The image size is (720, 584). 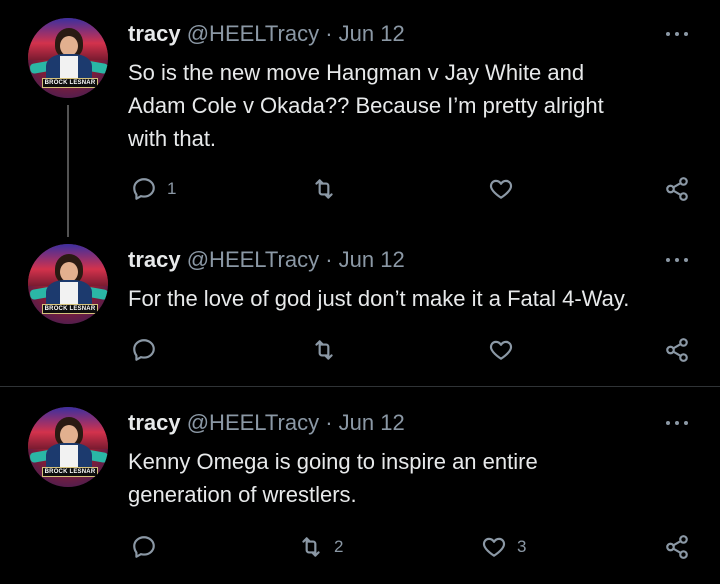 I want to click on thread-line, so click(x=68, y=171).